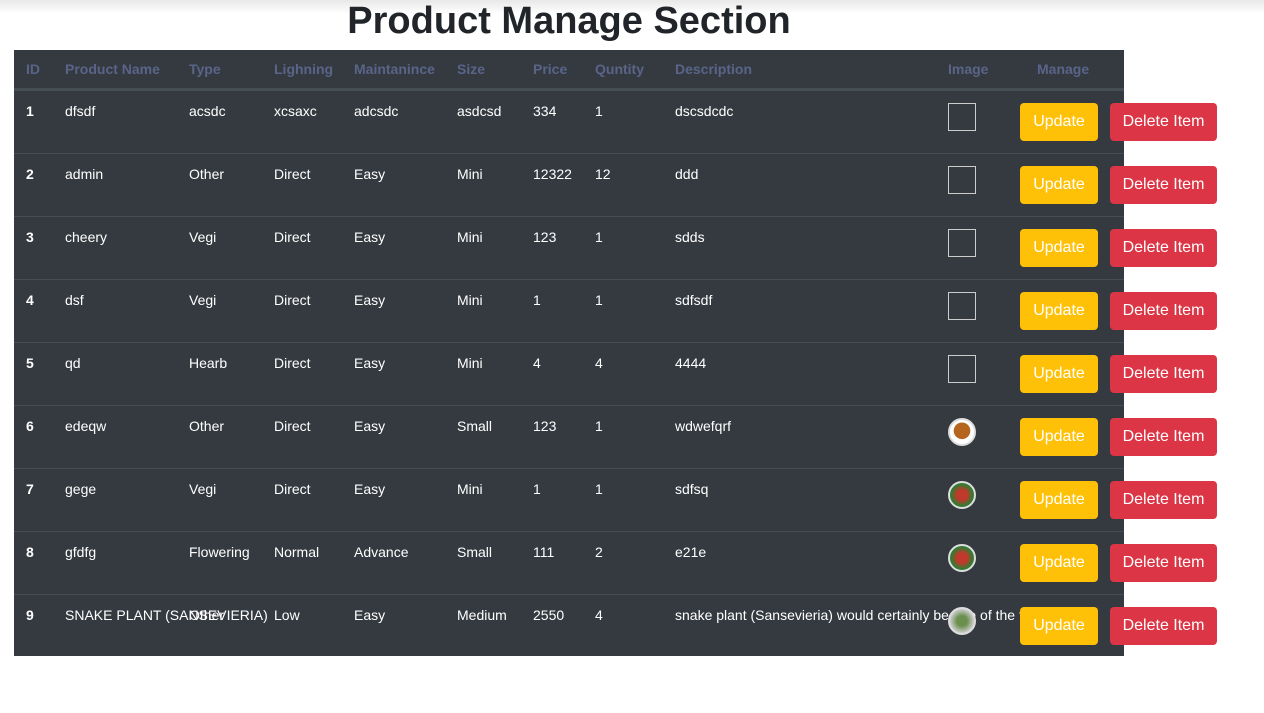  What do you see at coordinates (80, 111) in the screenshot?
I see `cell-name: dfsdf` at bounding box center [80, 111].